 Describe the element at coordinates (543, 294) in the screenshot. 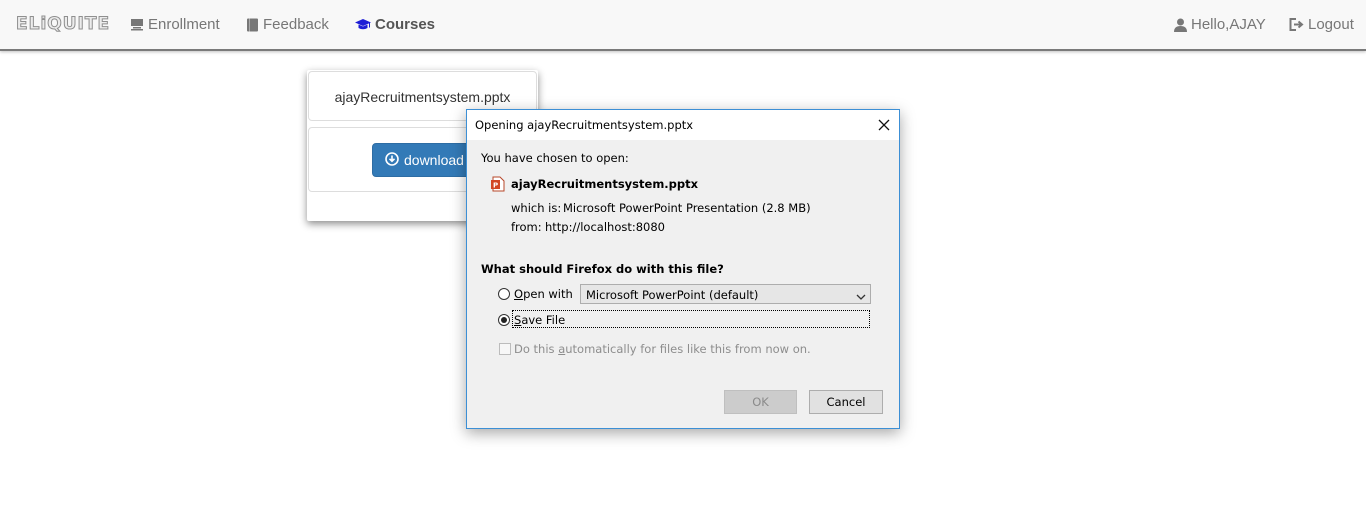

I see `open-with-label: Open with` at that location.